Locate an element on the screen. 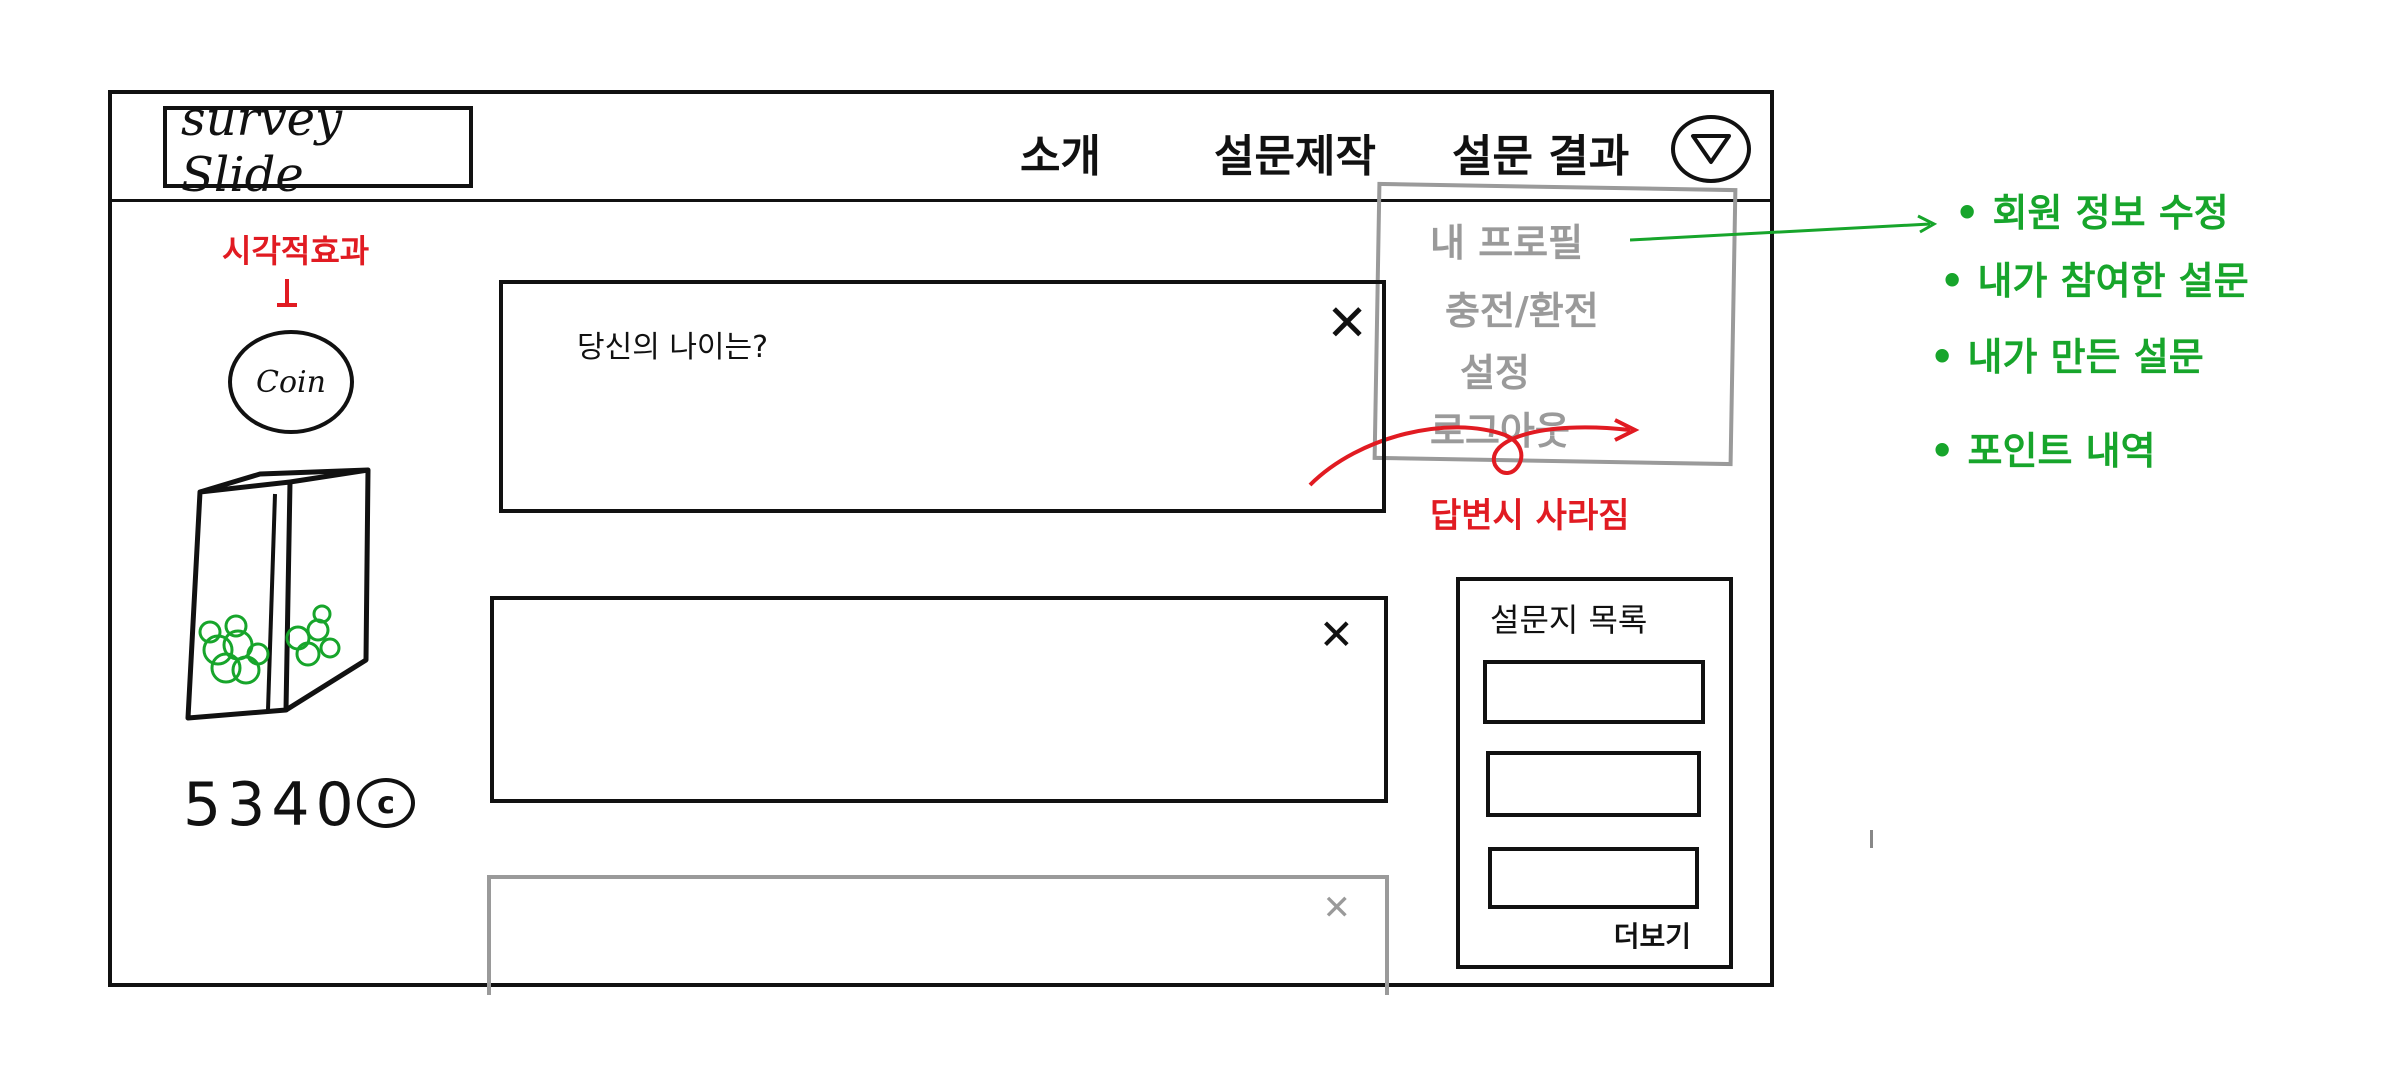 The image size is (2390, 1077). survey-question: 당신의 나이는? is located at coordinates (673, 347).